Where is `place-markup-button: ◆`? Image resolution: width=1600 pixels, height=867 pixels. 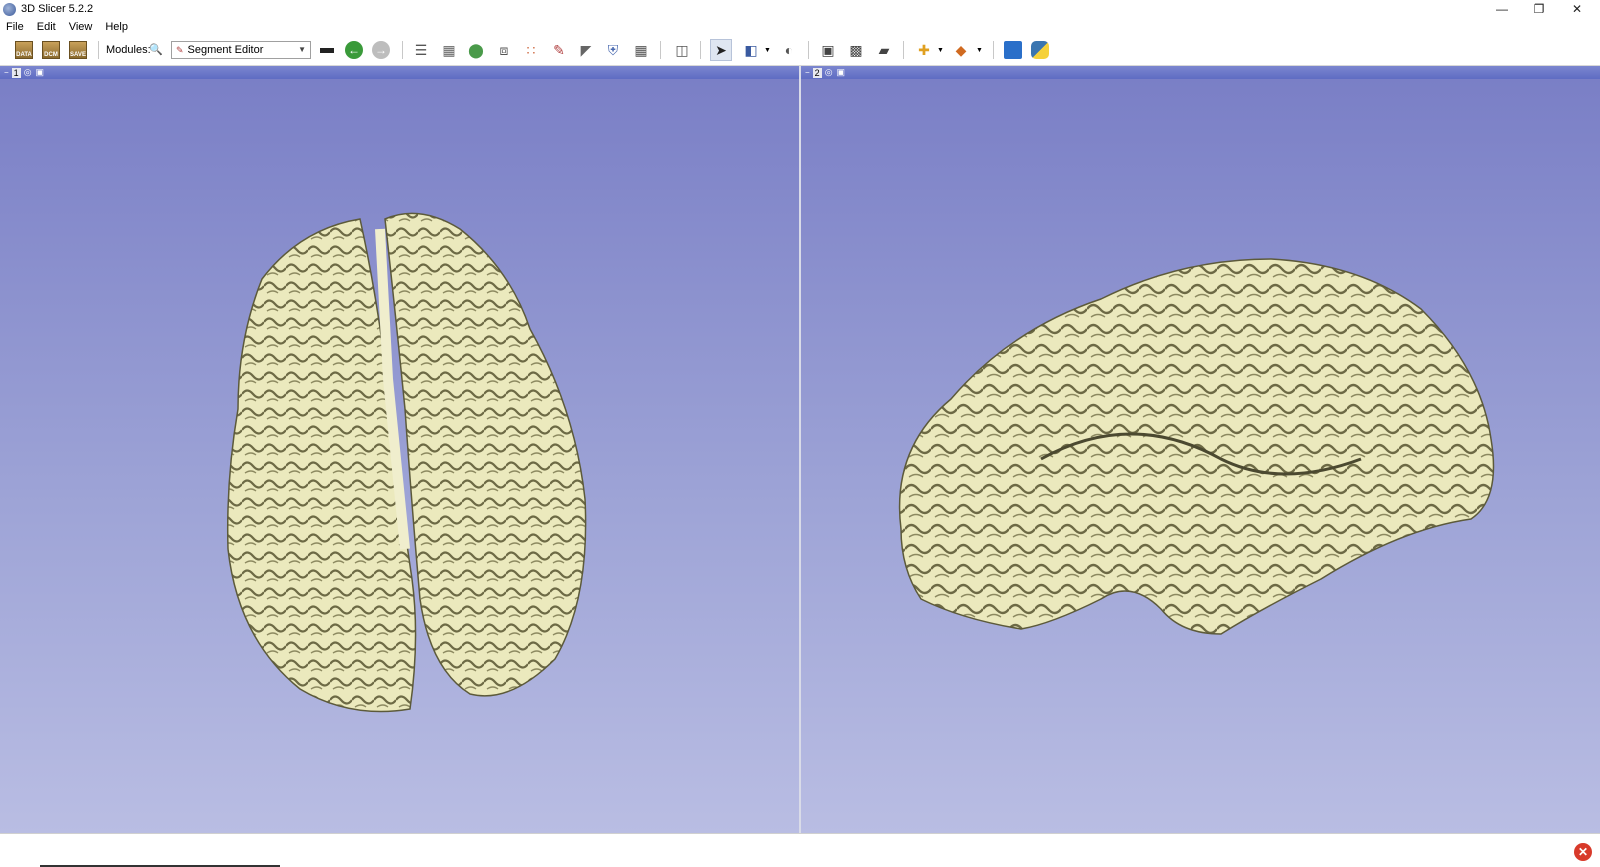 place-markup-button: ◆ is located at coordinates (961, 50).